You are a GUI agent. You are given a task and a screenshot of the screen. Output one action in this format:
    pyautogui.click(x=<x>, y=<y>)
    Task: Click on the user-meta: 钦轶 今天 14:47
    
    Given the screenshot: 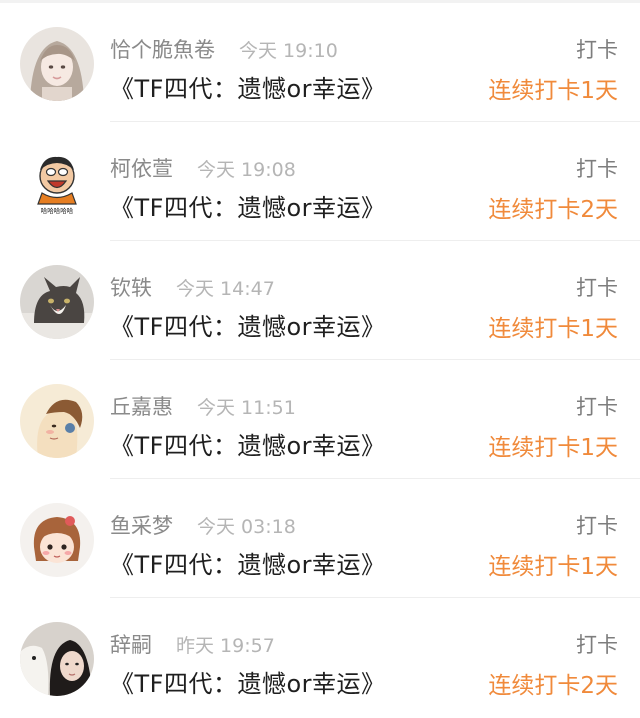 What is the action you would take?
    pyautogui.click(x=192, y=287)
    